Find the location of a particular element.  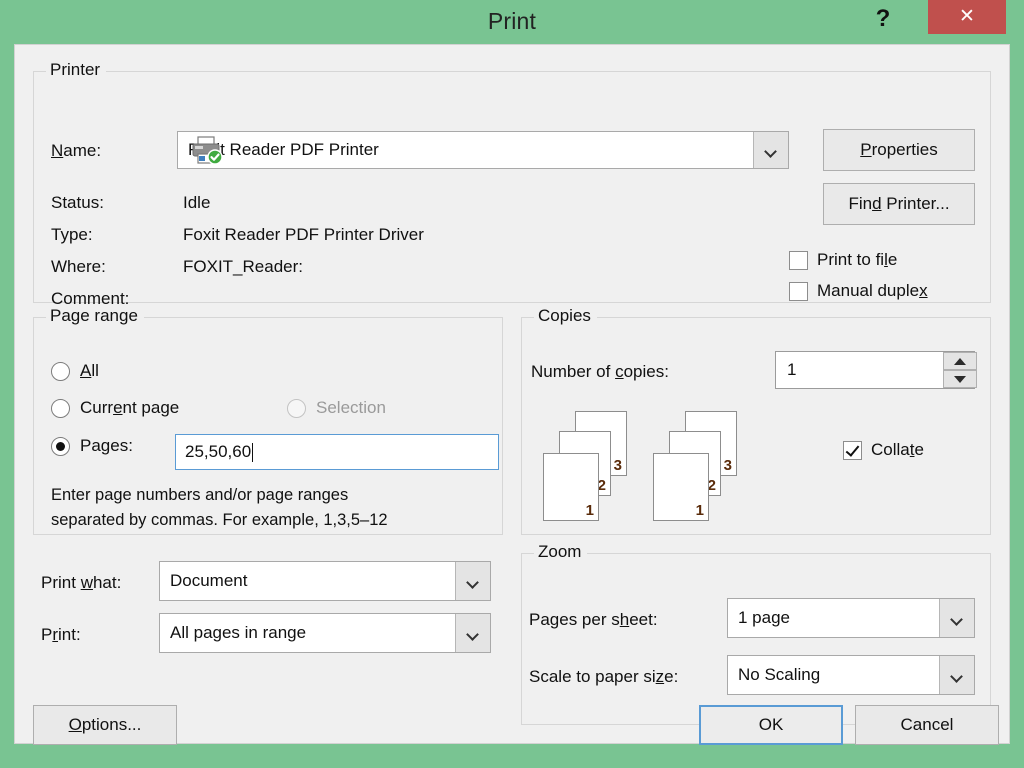

ok-button-label: OK is located at coordinates (771, 724).